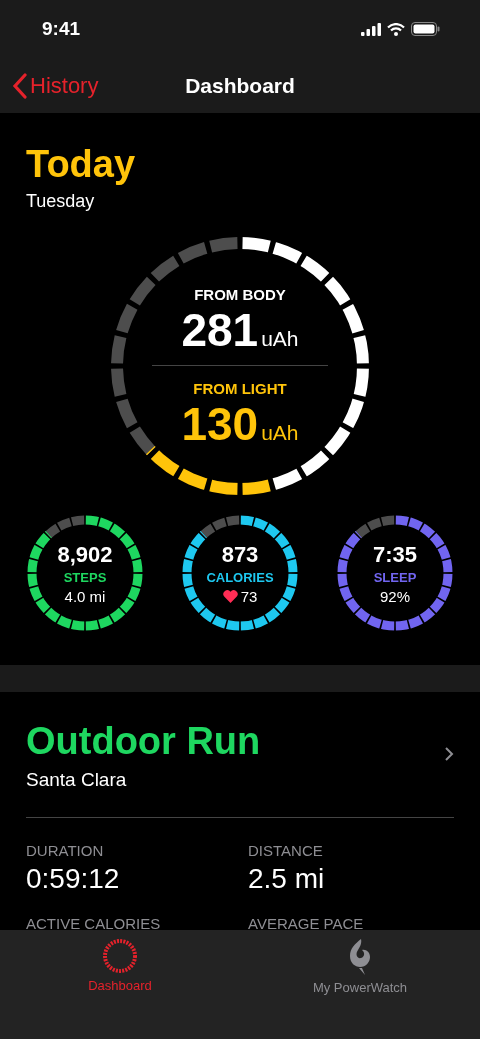  I want to click on stat-value: 0:59:12, so click(73, 879).